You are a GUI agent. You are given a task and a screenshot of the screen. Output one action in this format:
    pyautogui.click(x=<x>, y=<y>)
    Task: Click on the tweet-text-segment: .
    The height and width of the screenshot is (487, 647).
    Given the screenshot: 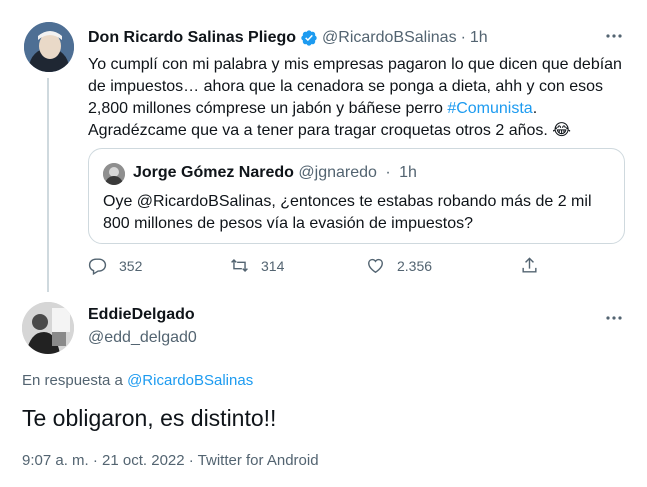 What is the action you would take?
    pyautogui.click(x=535, y=108)
    